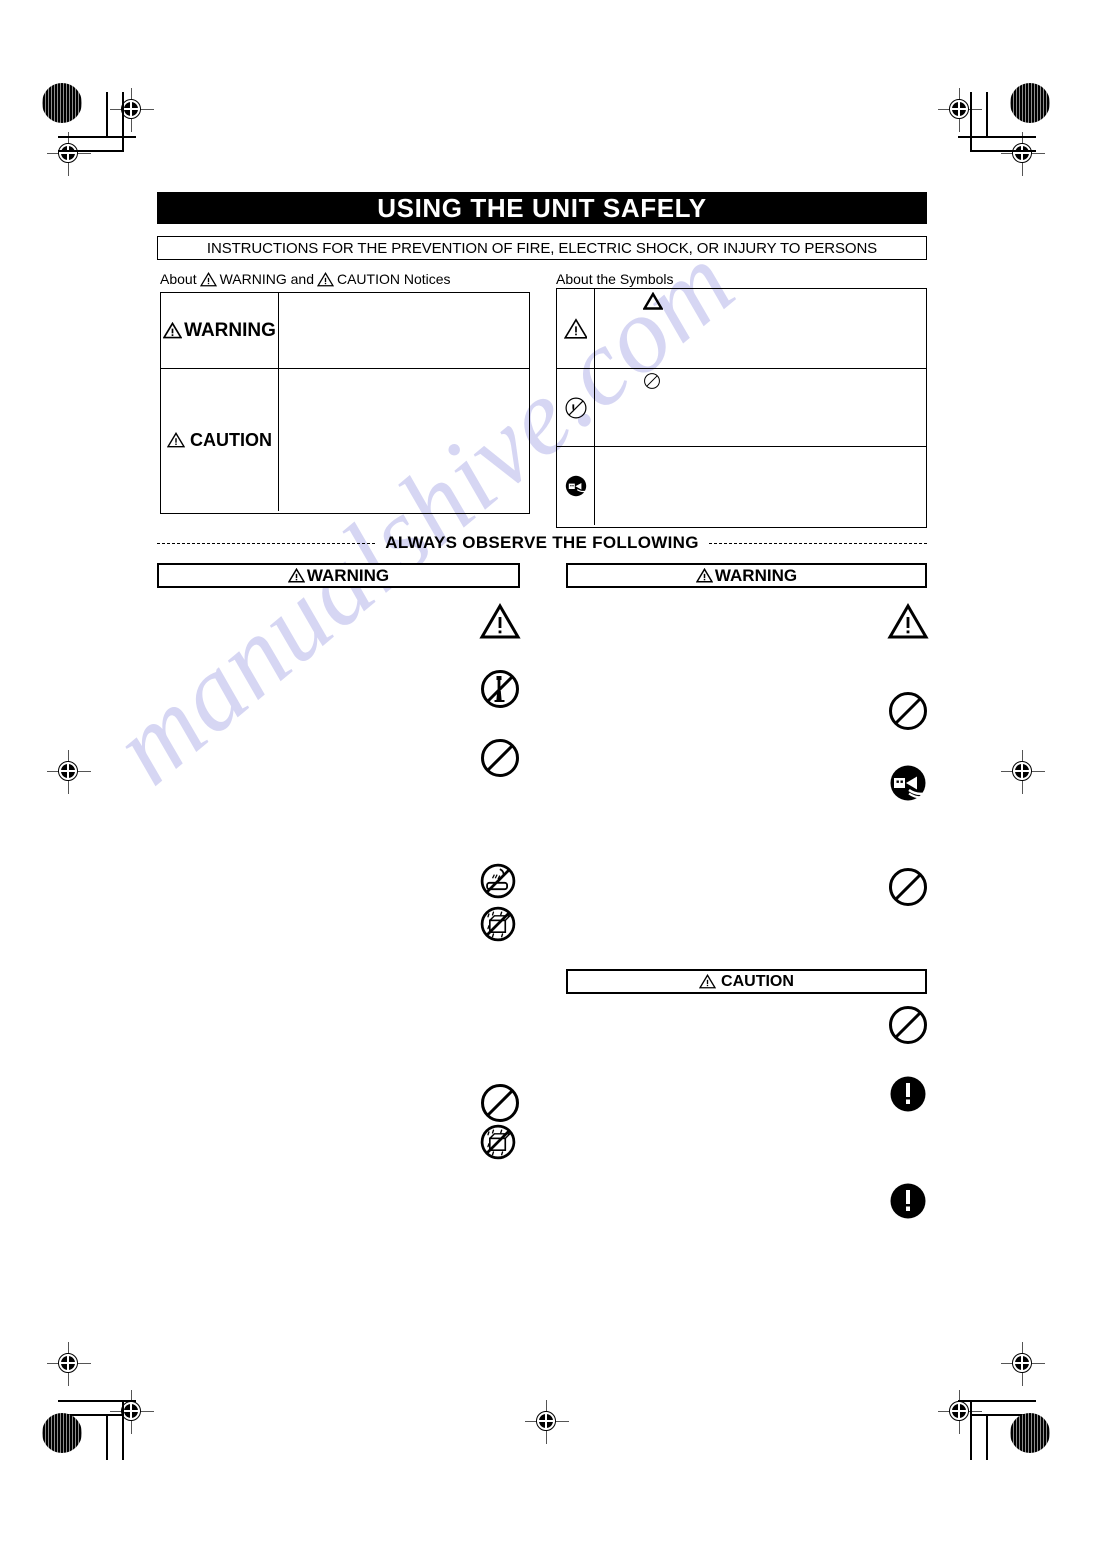 This screenshot has width=1094, height=1548. What do you see at coordinates (960, 110) in the screenshot?
I see `registration-target-top-right-a` at bounding box center [960, 110].